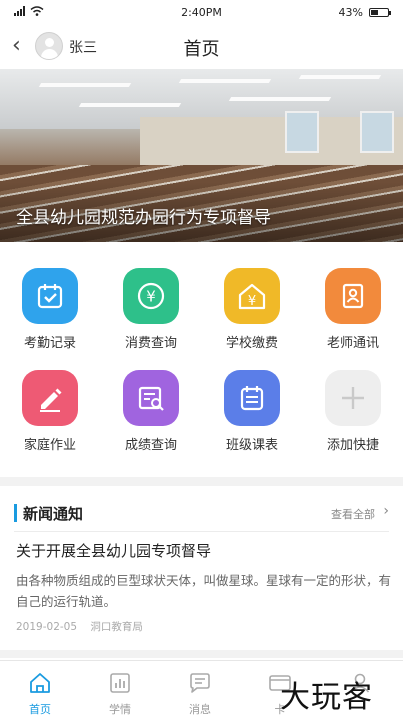  I want to click on shortcut-label: 消费查询, so click(150, 343).